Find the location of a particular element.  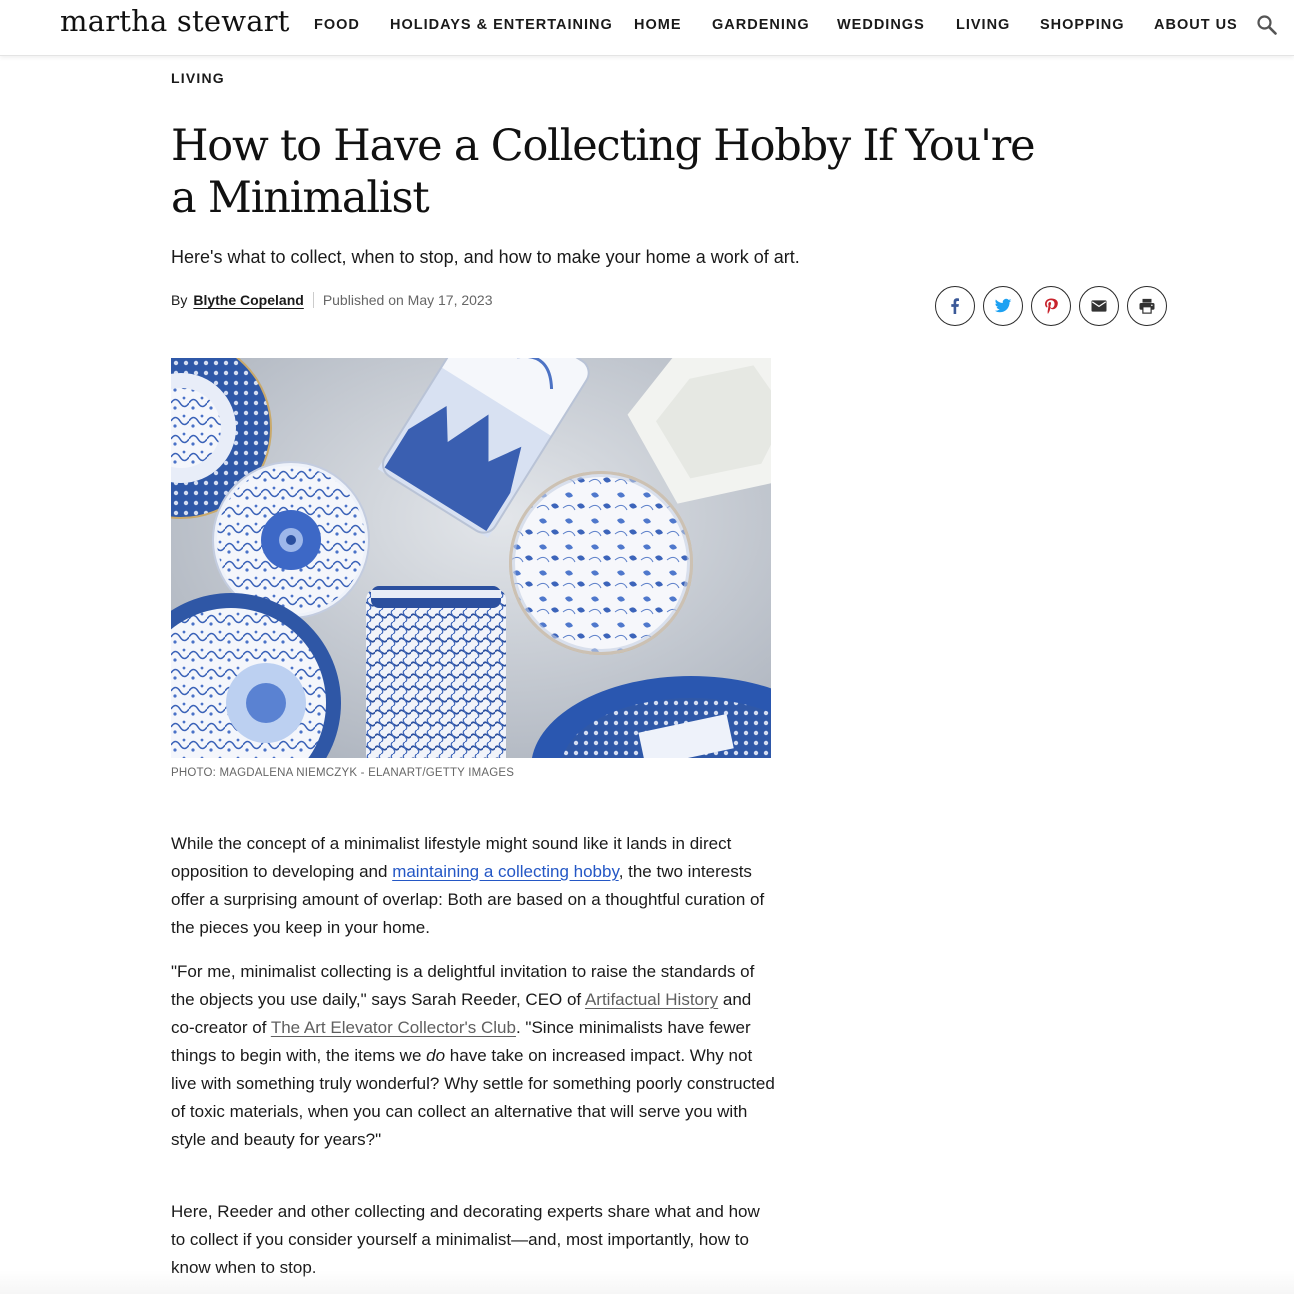

email-icon is located at coordinates (1099, 306).